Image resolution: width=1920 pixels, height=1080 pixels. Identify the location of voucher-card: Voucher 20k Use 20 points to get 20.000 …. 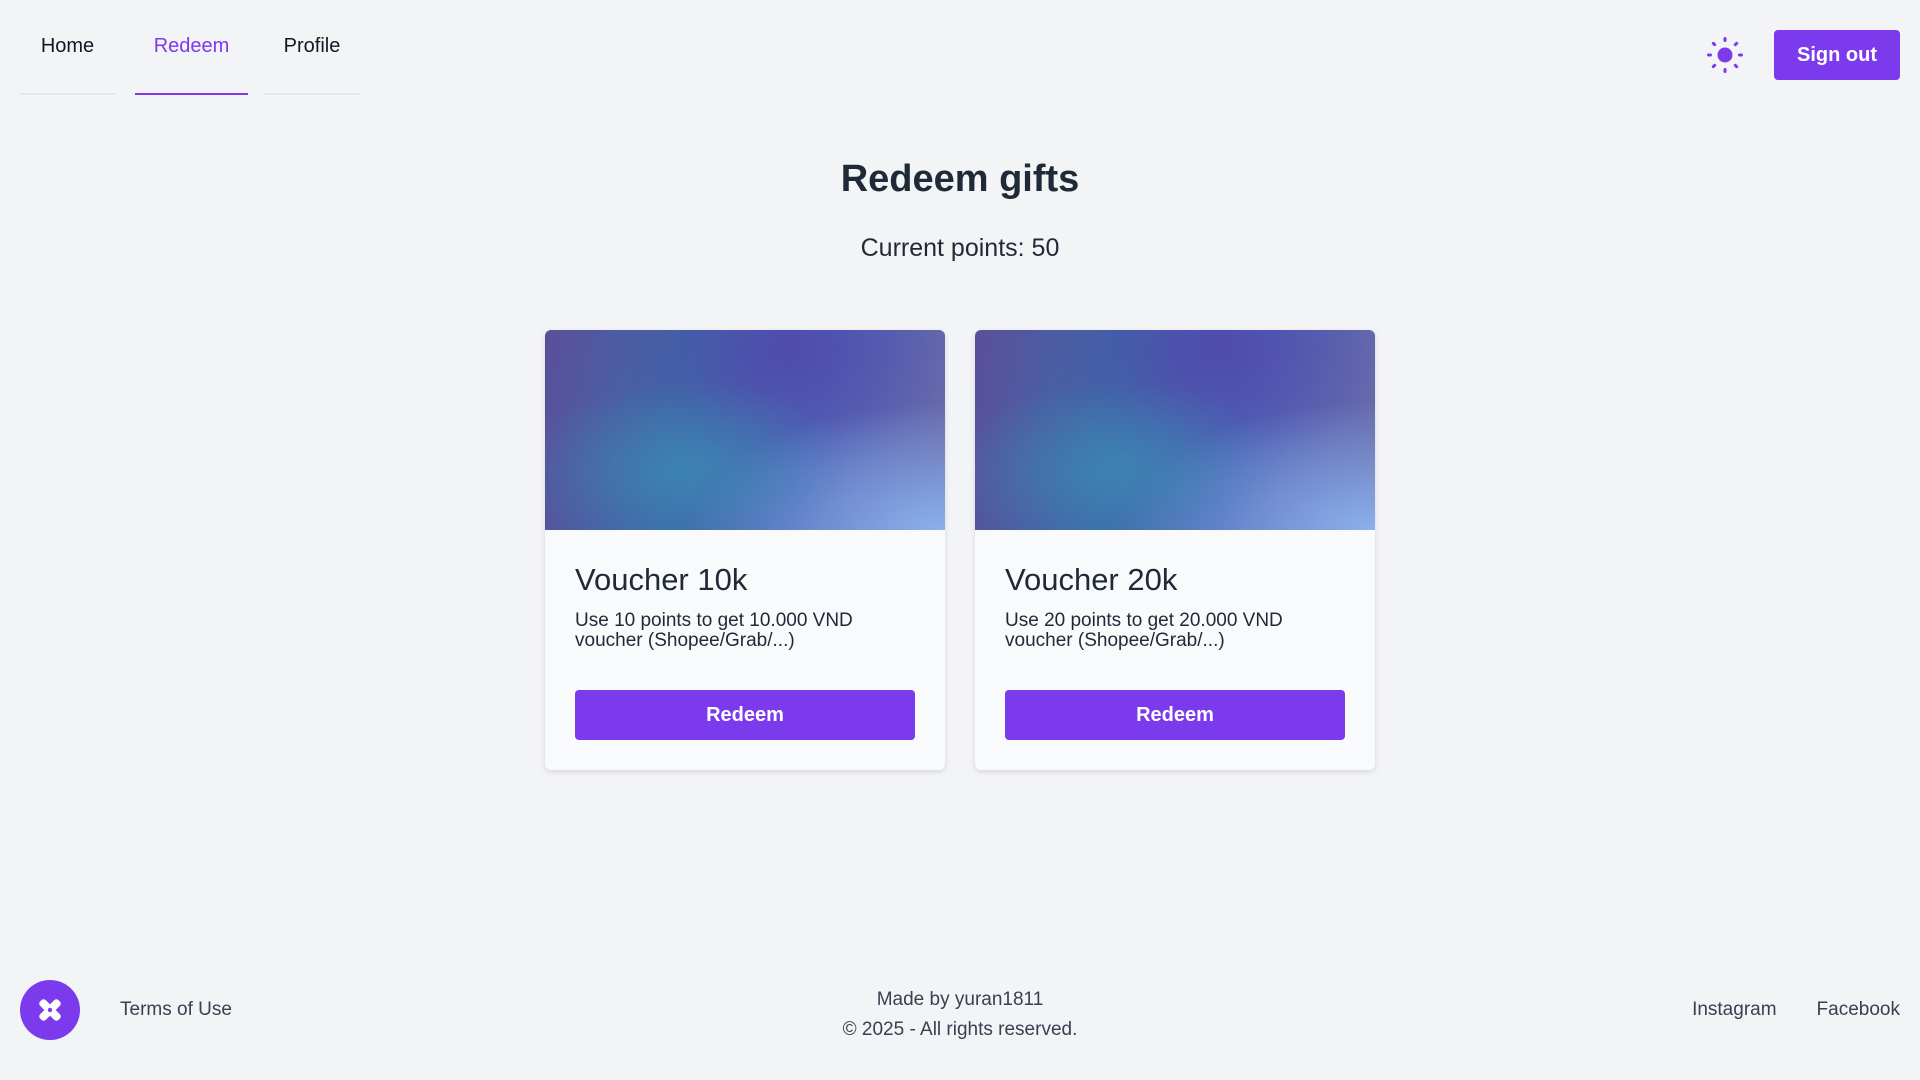
(1175, 550).